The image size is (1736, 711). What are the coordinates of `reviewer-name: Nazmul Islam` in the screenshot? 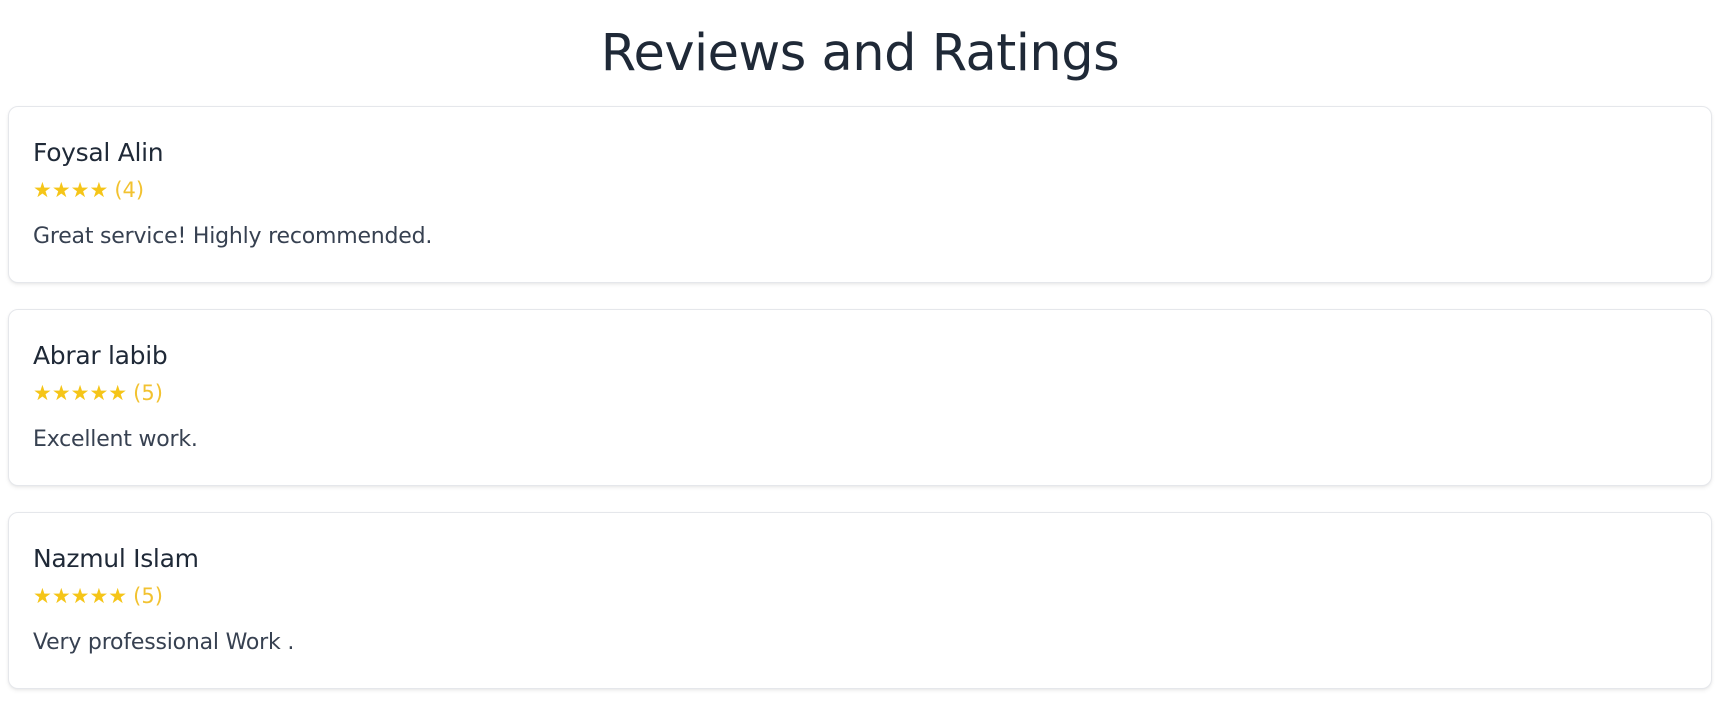 It's located at (116, 558).